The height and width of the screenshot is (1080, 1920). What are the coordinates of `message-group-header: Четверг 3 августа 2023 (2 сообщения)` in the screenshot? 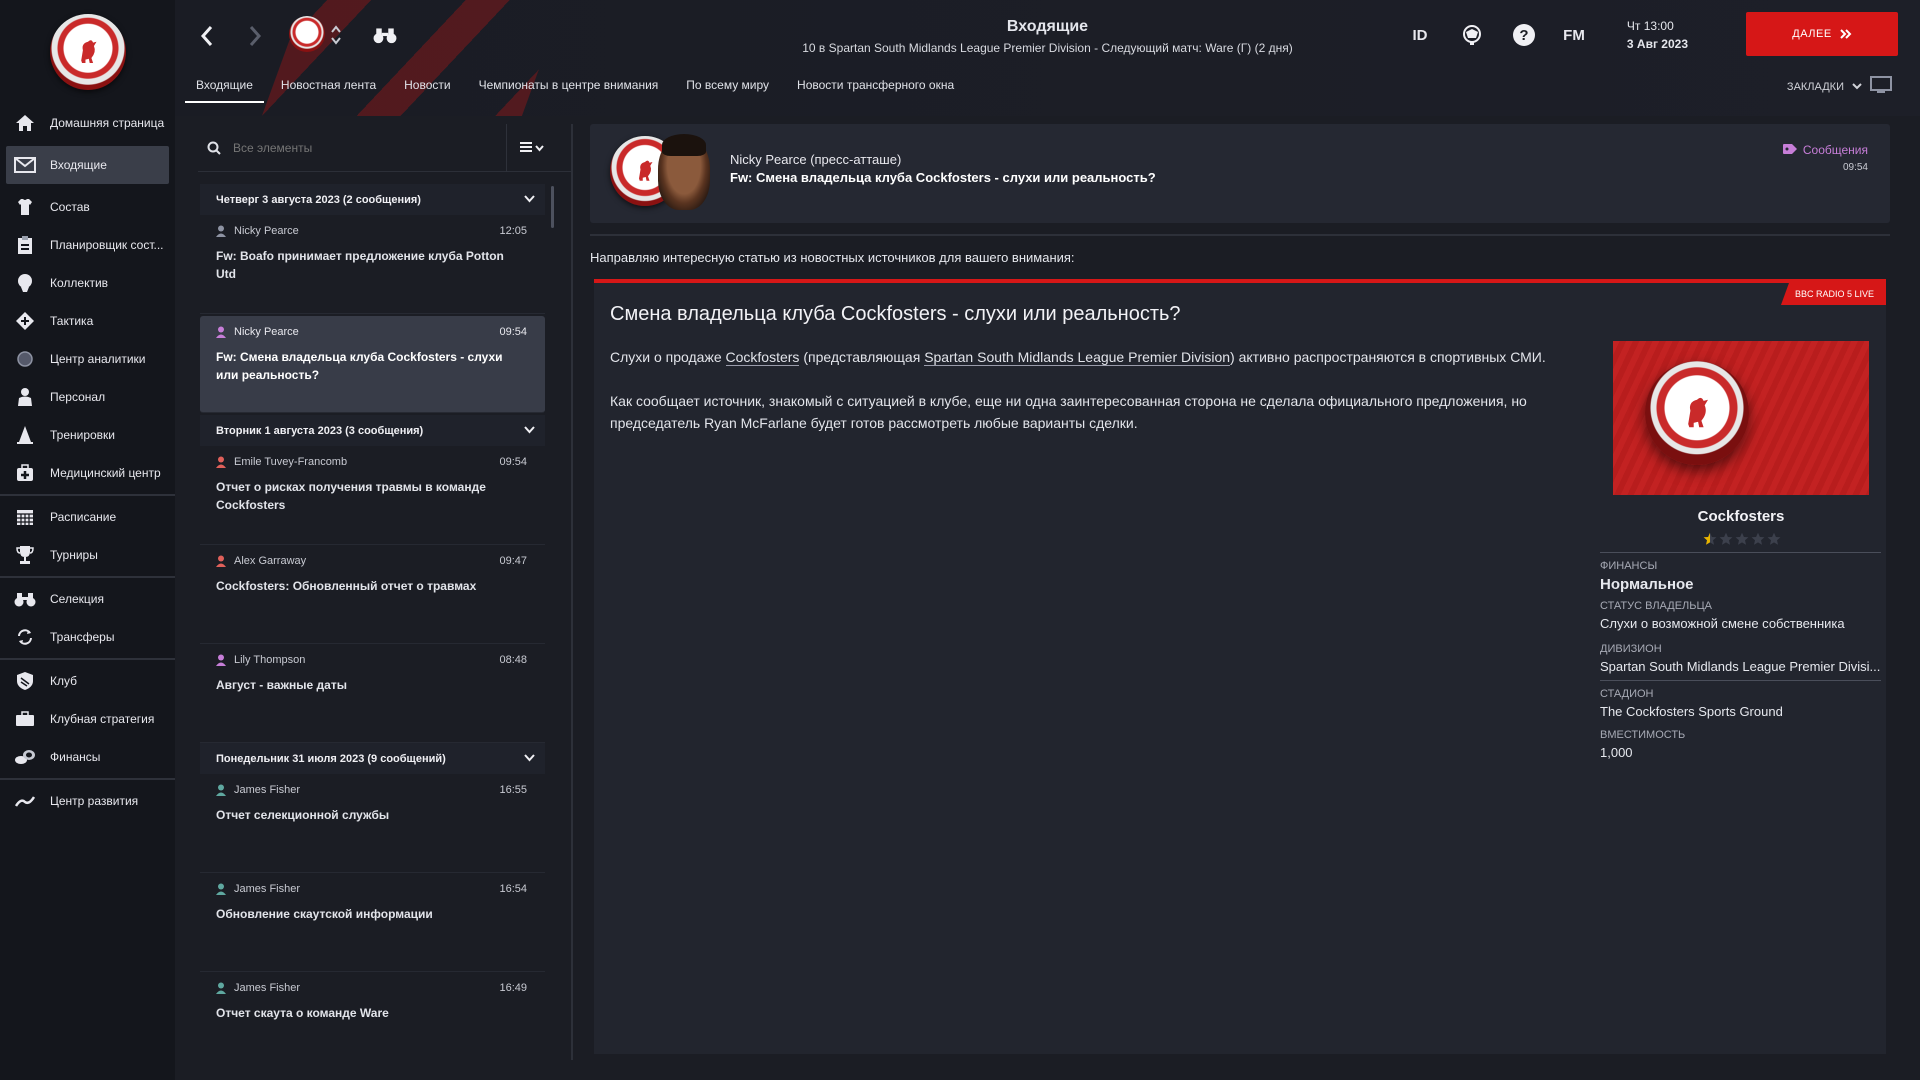 It's located at (372, 199).